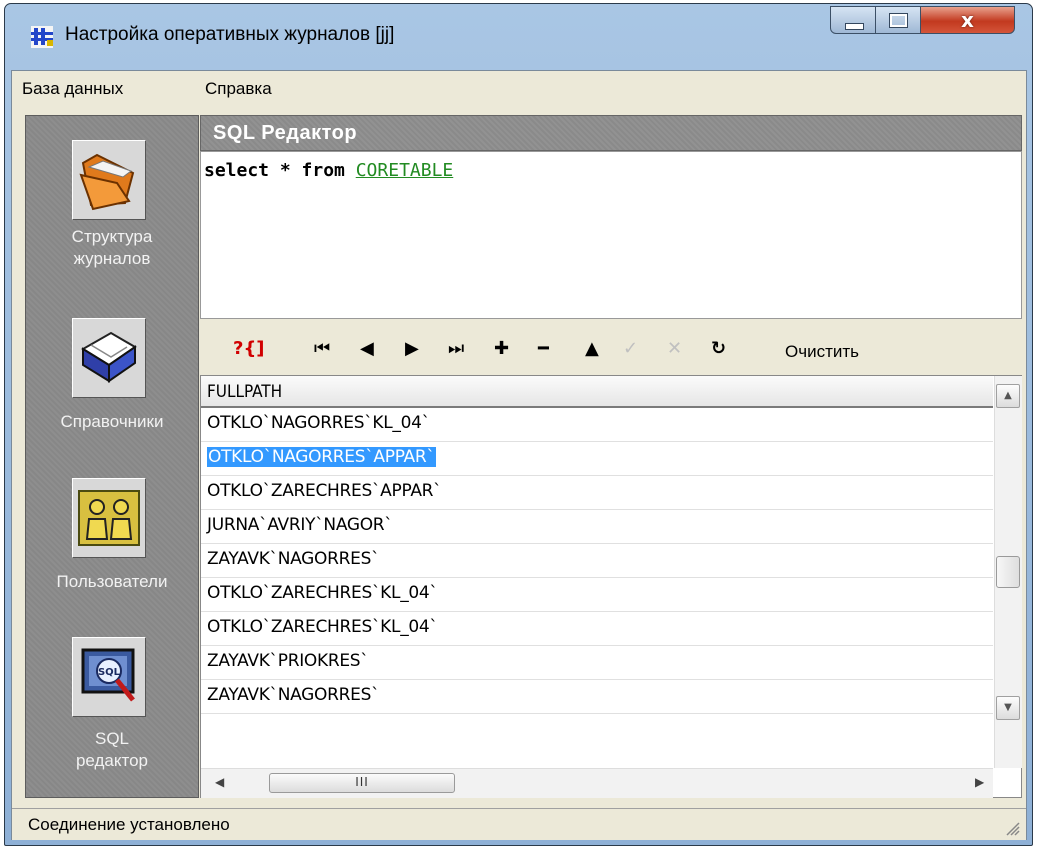  What do you see at coordinates (412, 349) in the screenshot?
I see `next-record-icon: ▶` at bounding box center [412, 349].